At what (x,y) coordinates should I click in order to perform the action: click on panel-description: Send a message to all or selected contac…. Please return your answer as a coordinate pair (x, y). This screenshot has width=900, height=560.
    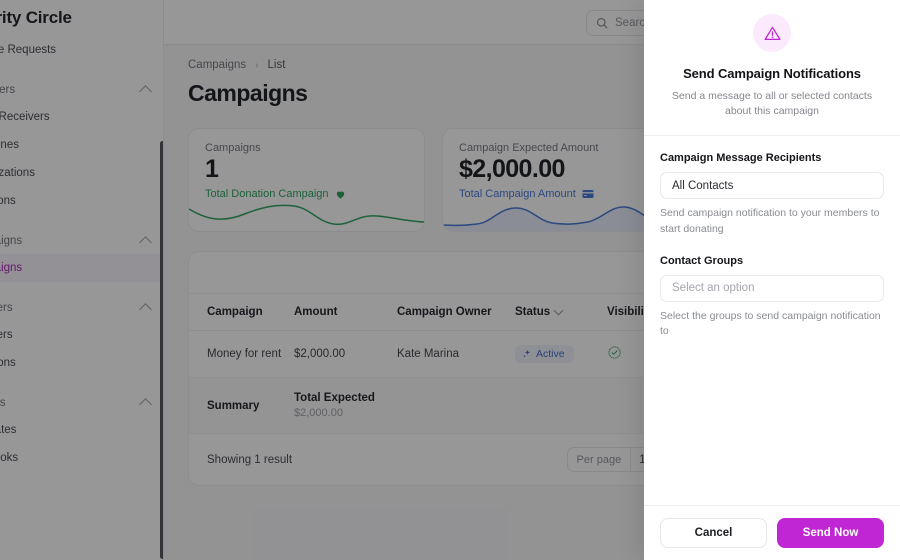
    Looking at the image, I should click on (772, 104).